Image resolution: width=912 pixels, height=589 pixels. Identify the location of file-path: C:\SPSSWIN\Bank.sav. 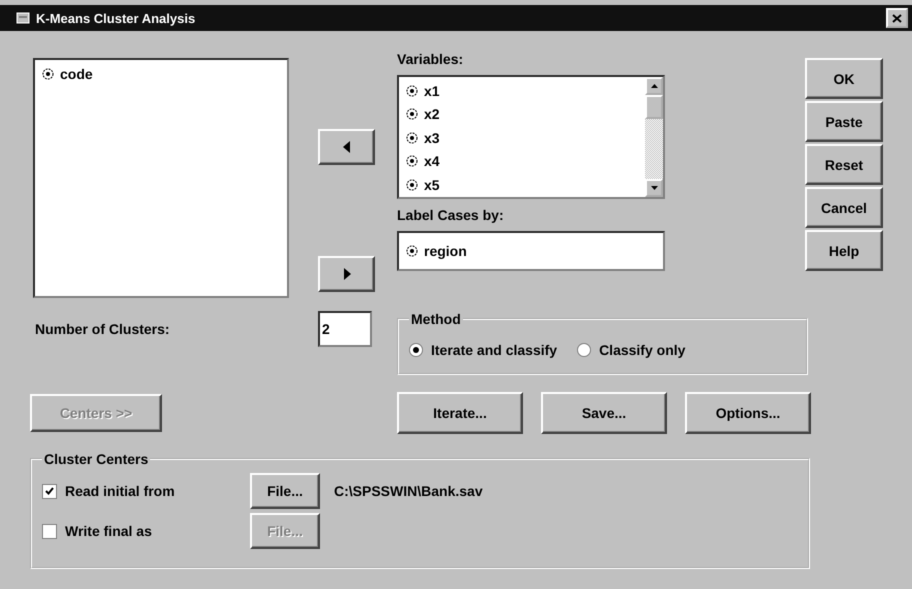
(408, 491).